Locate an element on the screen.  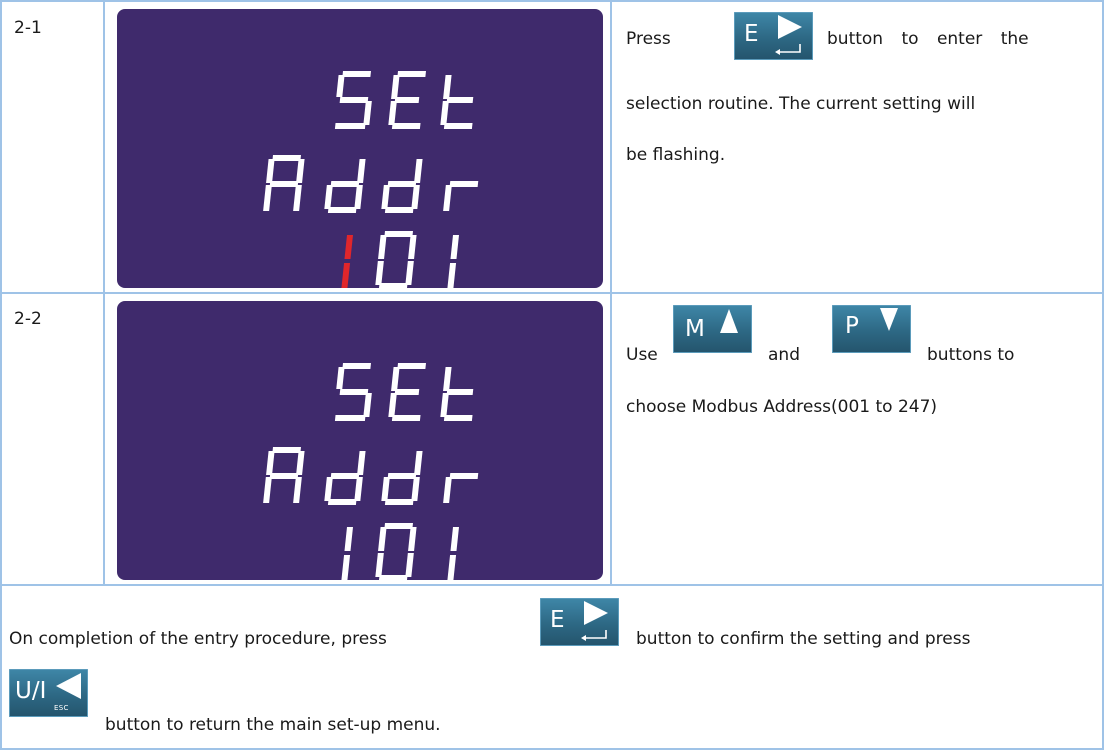
up-triangle-icon is located at coordinates (729, 321).